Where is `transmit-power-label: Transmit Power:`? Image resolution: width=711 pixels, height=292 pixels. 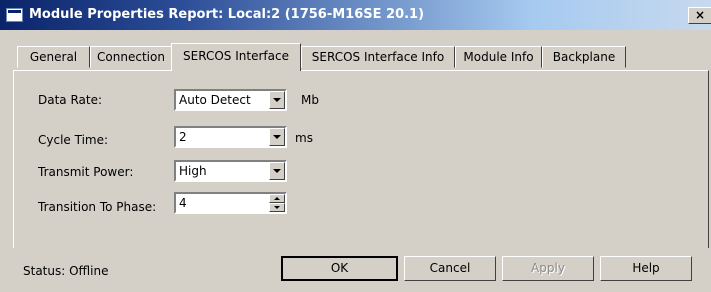
transmit-power-label: Transmit Power: is located at coordinates (86, 172).